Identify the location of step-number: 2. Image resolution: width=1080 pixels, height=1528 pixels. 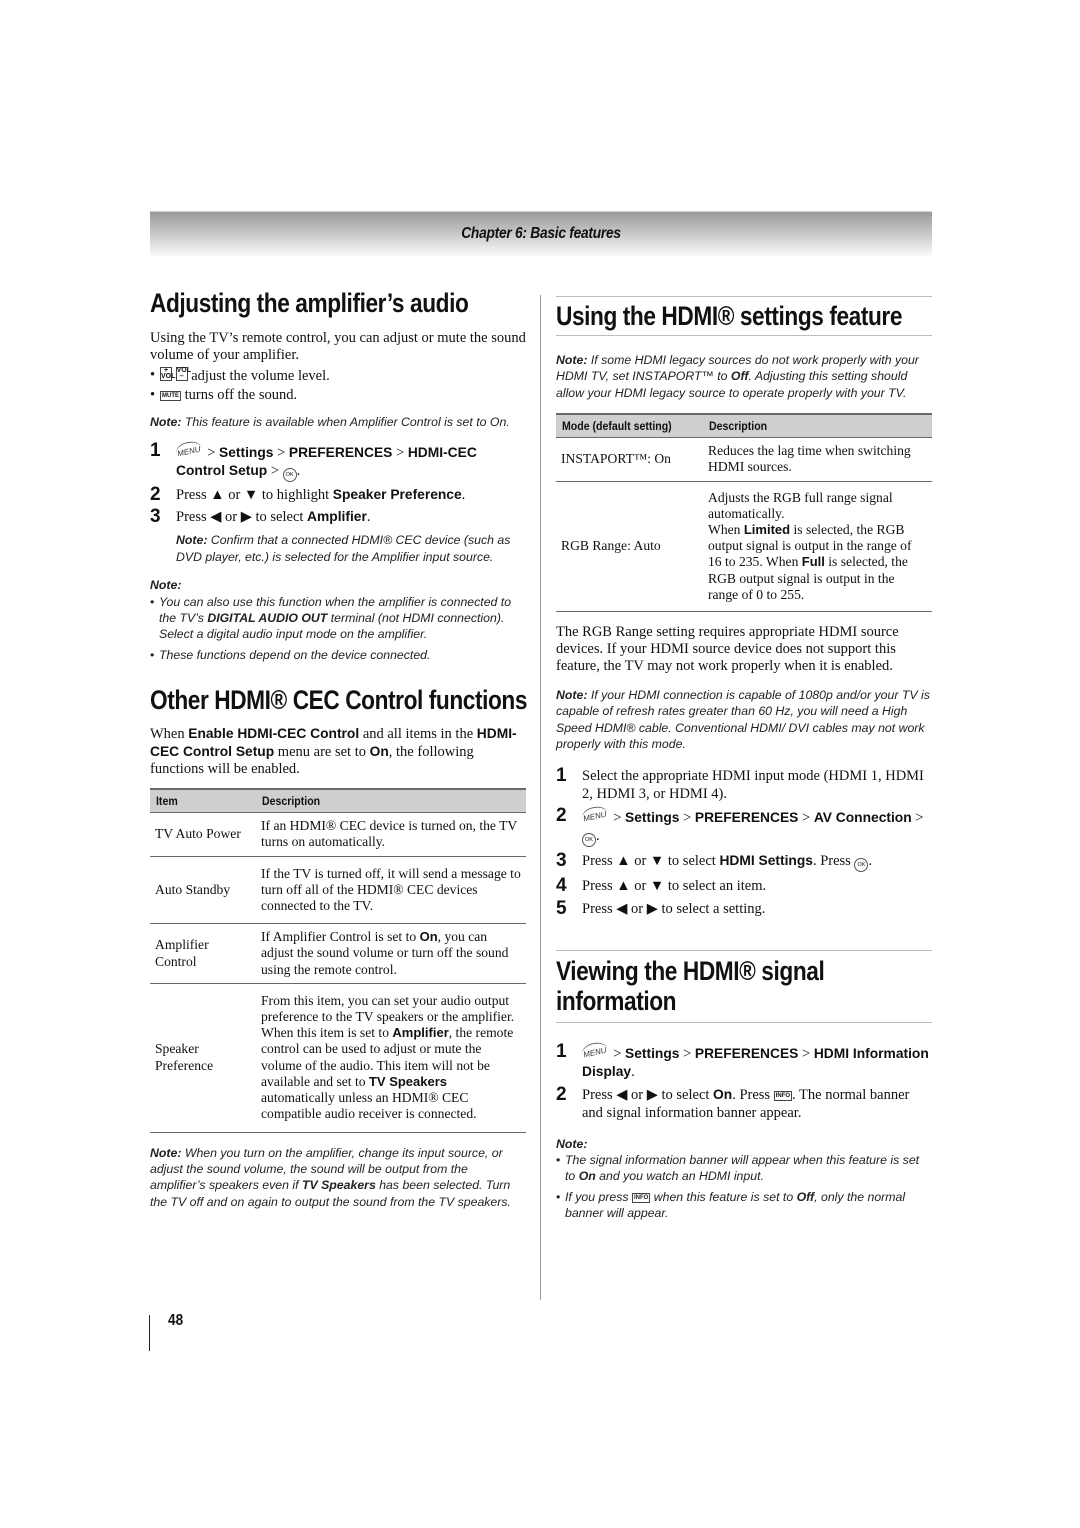
(561, 1094).